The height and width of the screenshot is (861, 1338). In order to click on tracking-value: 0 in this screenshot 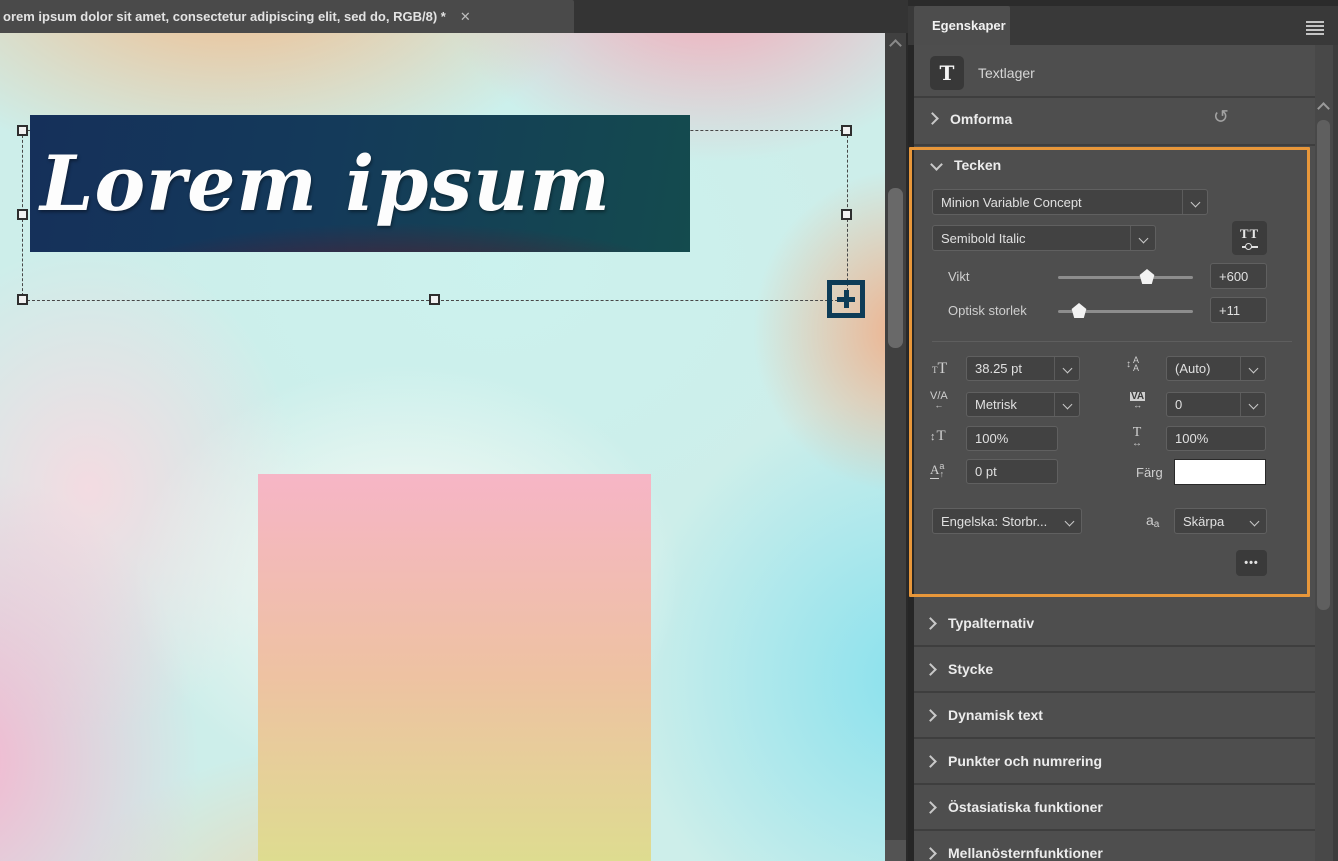, I will do `click(1179, 404)`.